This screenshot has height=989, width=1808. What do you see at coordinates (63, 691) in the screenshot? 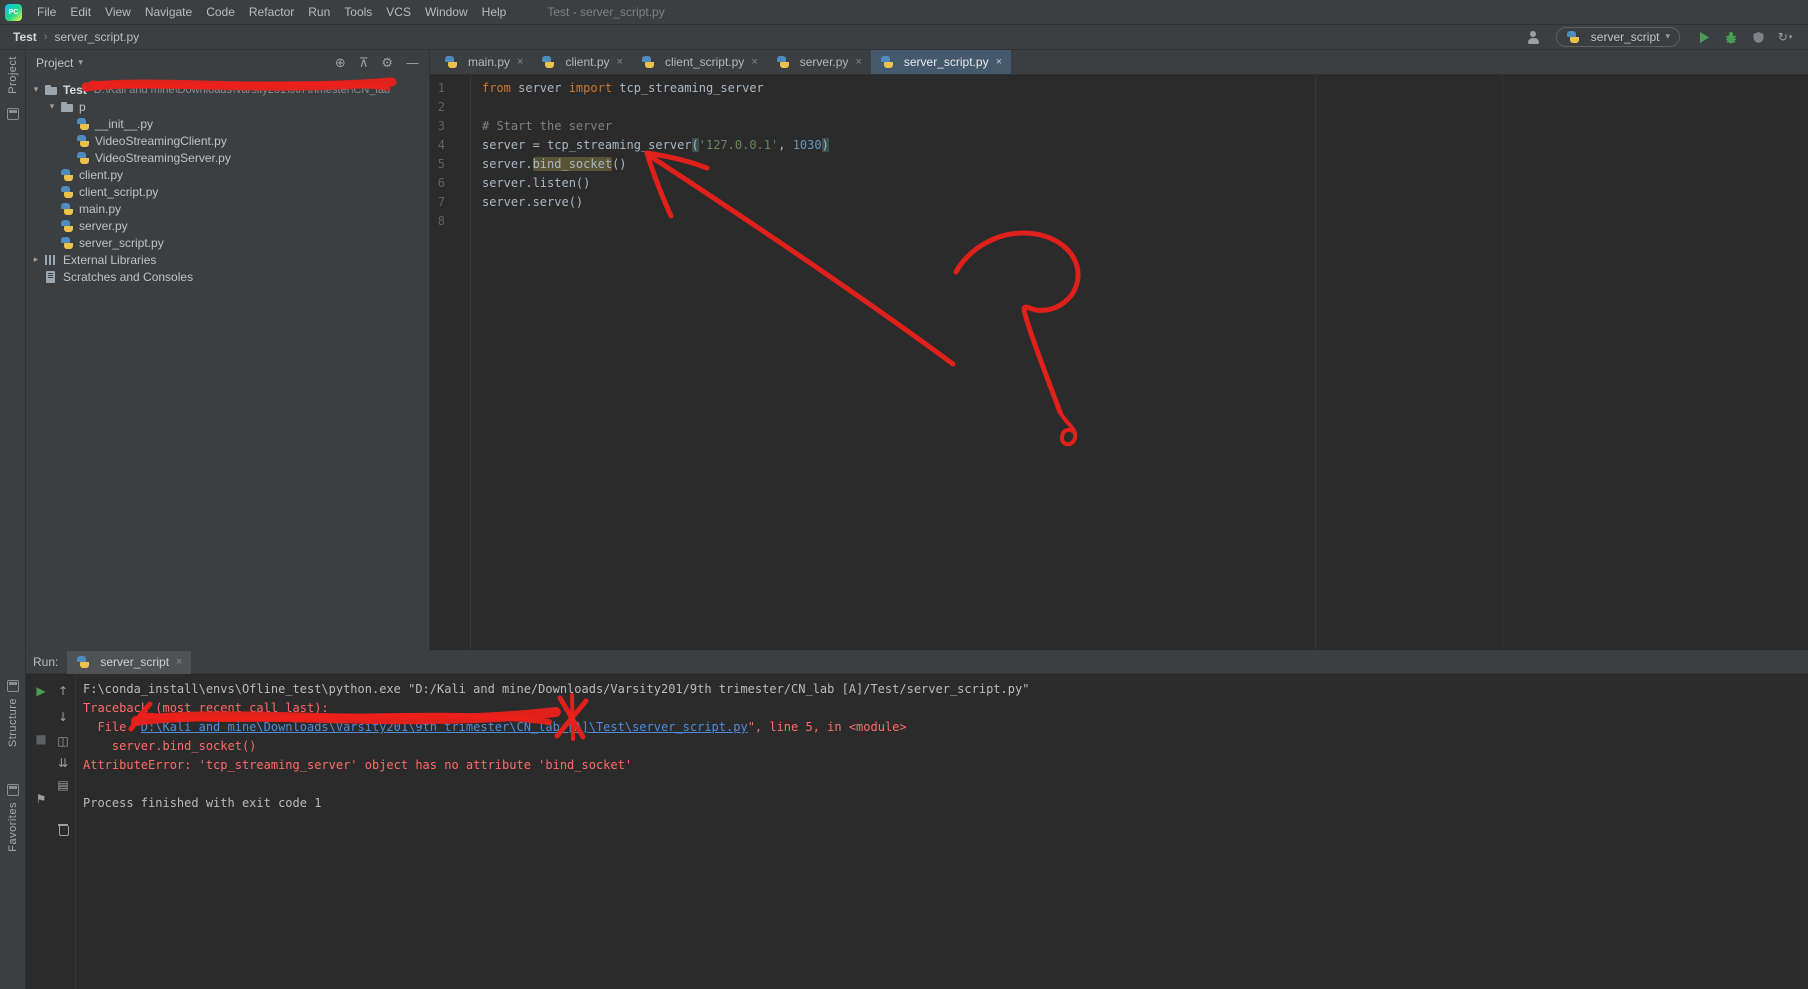
I see `prev-occurrence-button: ↑` at bounding box center [63, 691].